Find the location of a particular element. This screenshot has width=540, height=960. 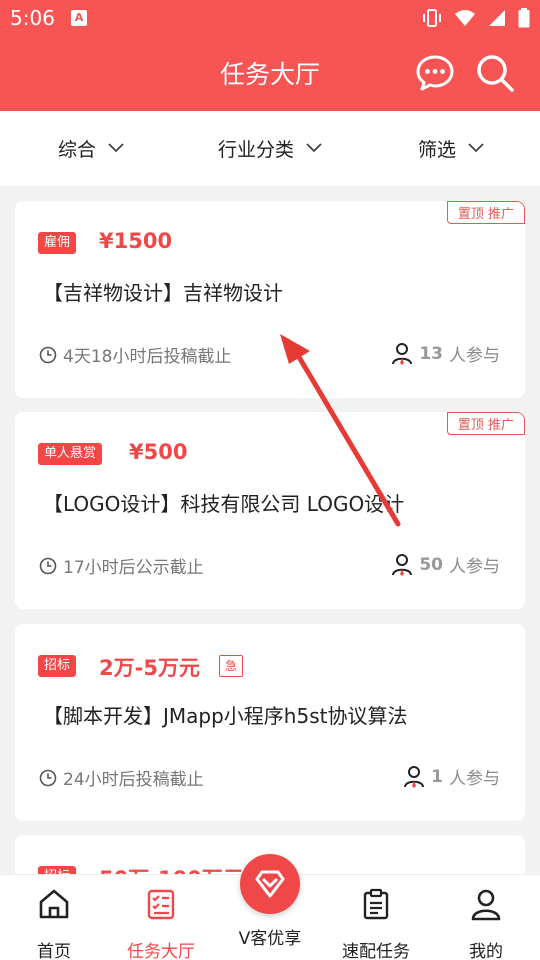

task-type-badge: 招标 is located at coordinates (57, 666).